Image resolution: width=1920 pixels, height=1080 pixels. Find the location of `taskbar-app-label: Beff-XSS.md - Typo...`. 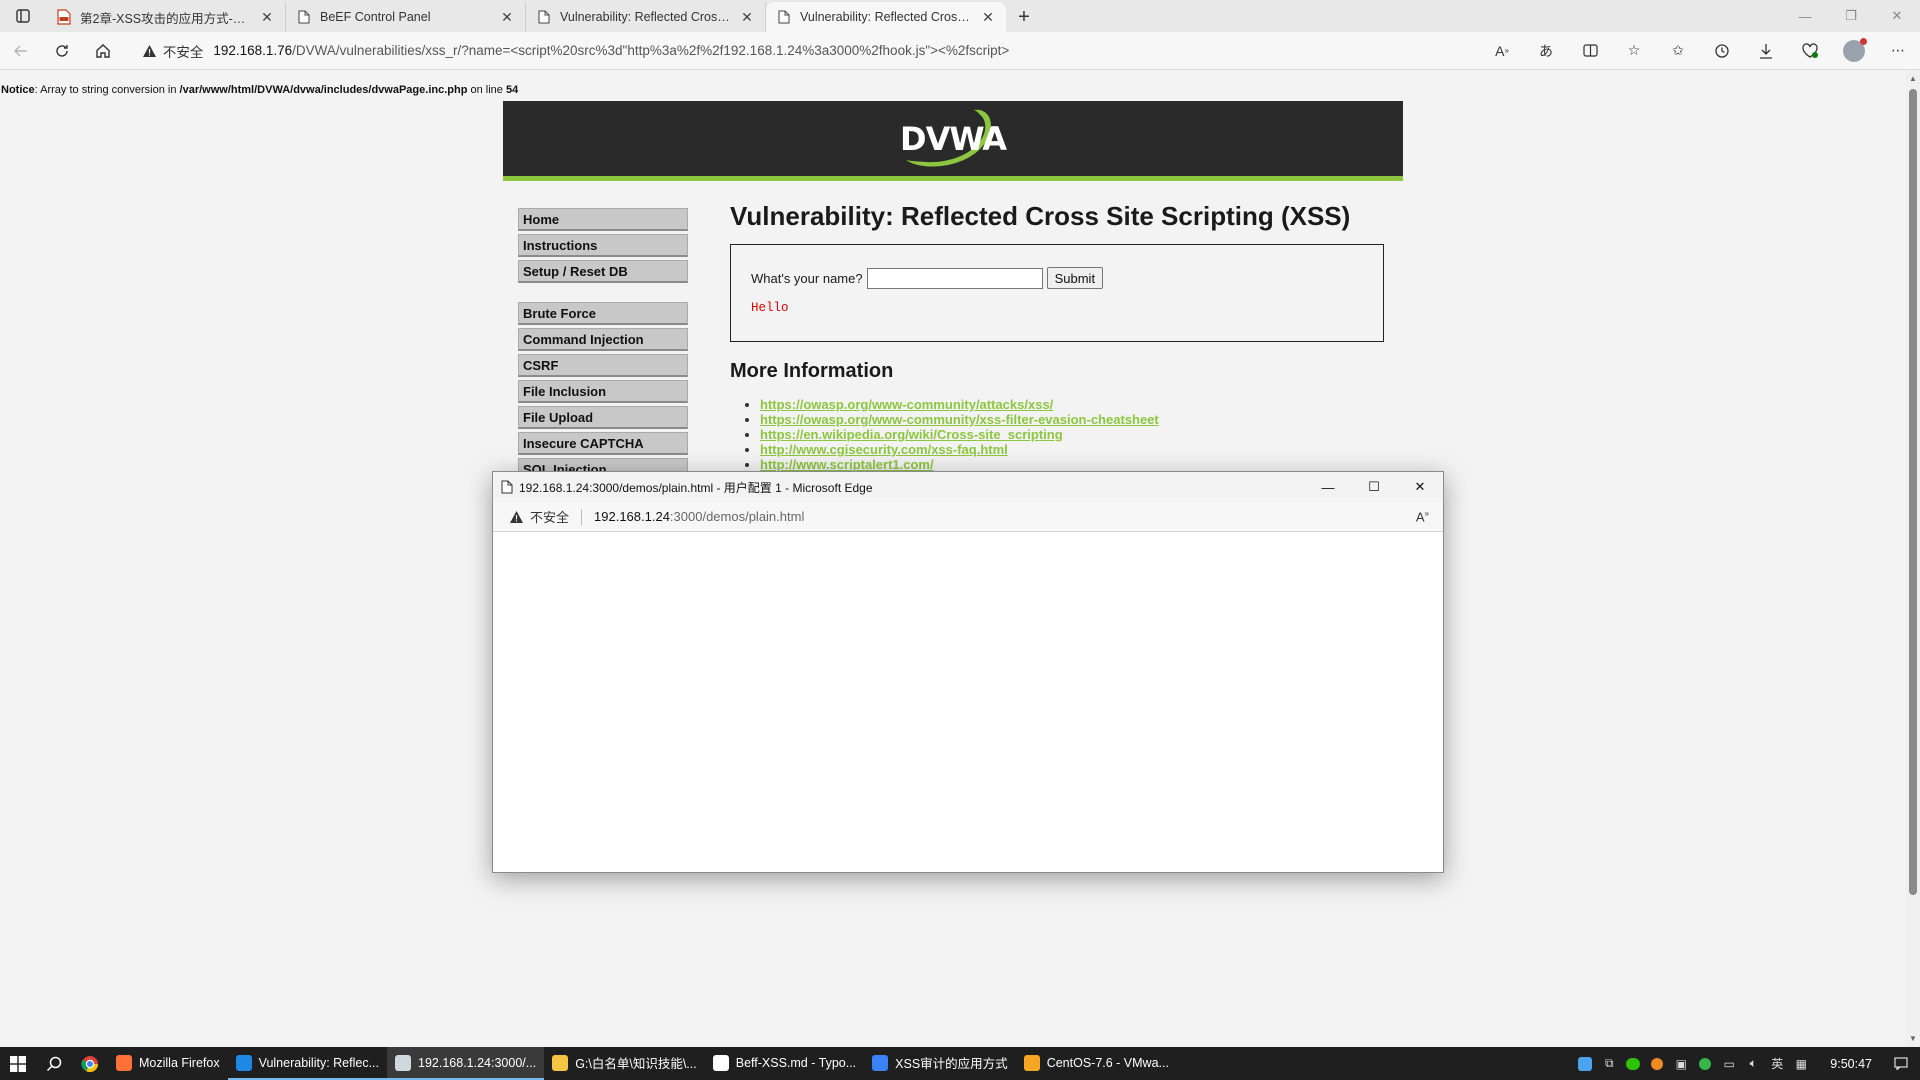

taskbar-app-label: Beff-XSS.md - Typo... is located at coordinates (796, 1062).